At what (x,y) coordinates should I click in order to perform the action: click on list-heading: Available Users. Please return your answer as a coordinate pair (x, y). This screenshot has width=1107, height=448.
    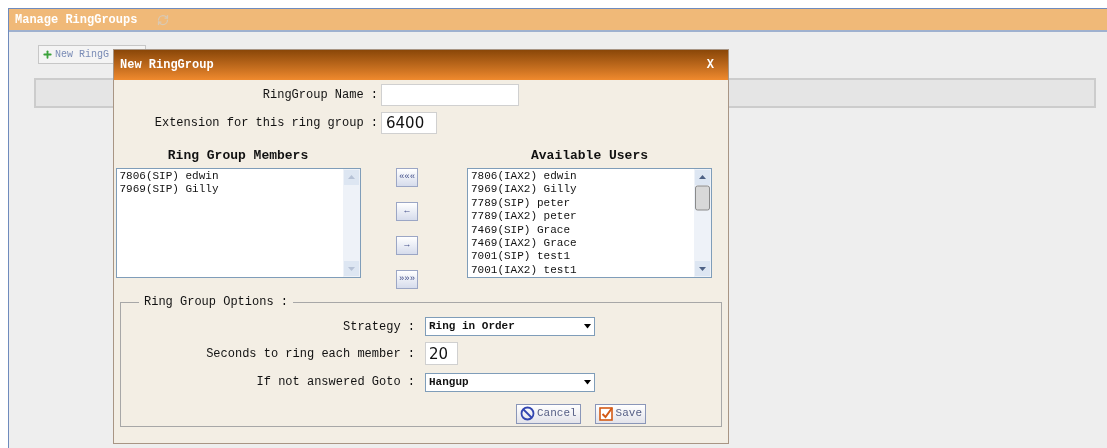
    Looking at the image, I should click on (589, 156).